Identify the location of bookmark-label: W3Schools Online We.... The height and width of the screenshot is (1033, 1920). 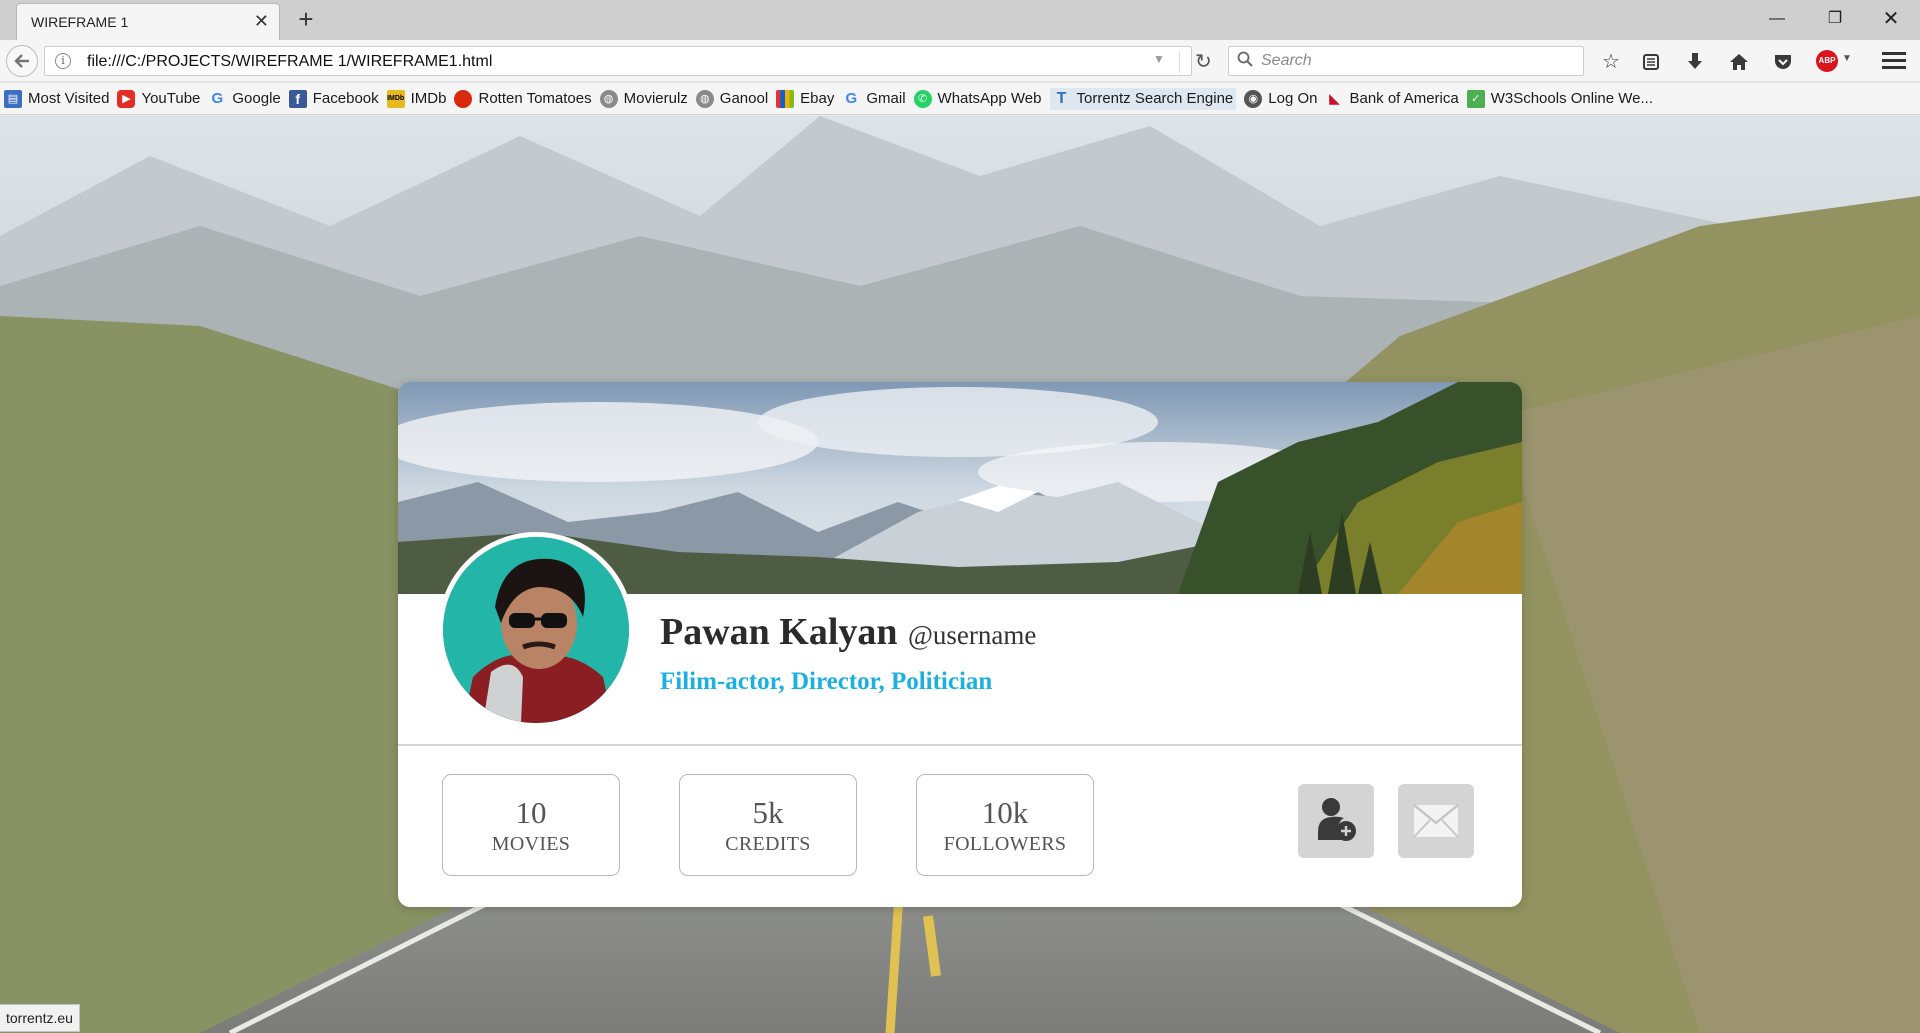
(1571, 98).